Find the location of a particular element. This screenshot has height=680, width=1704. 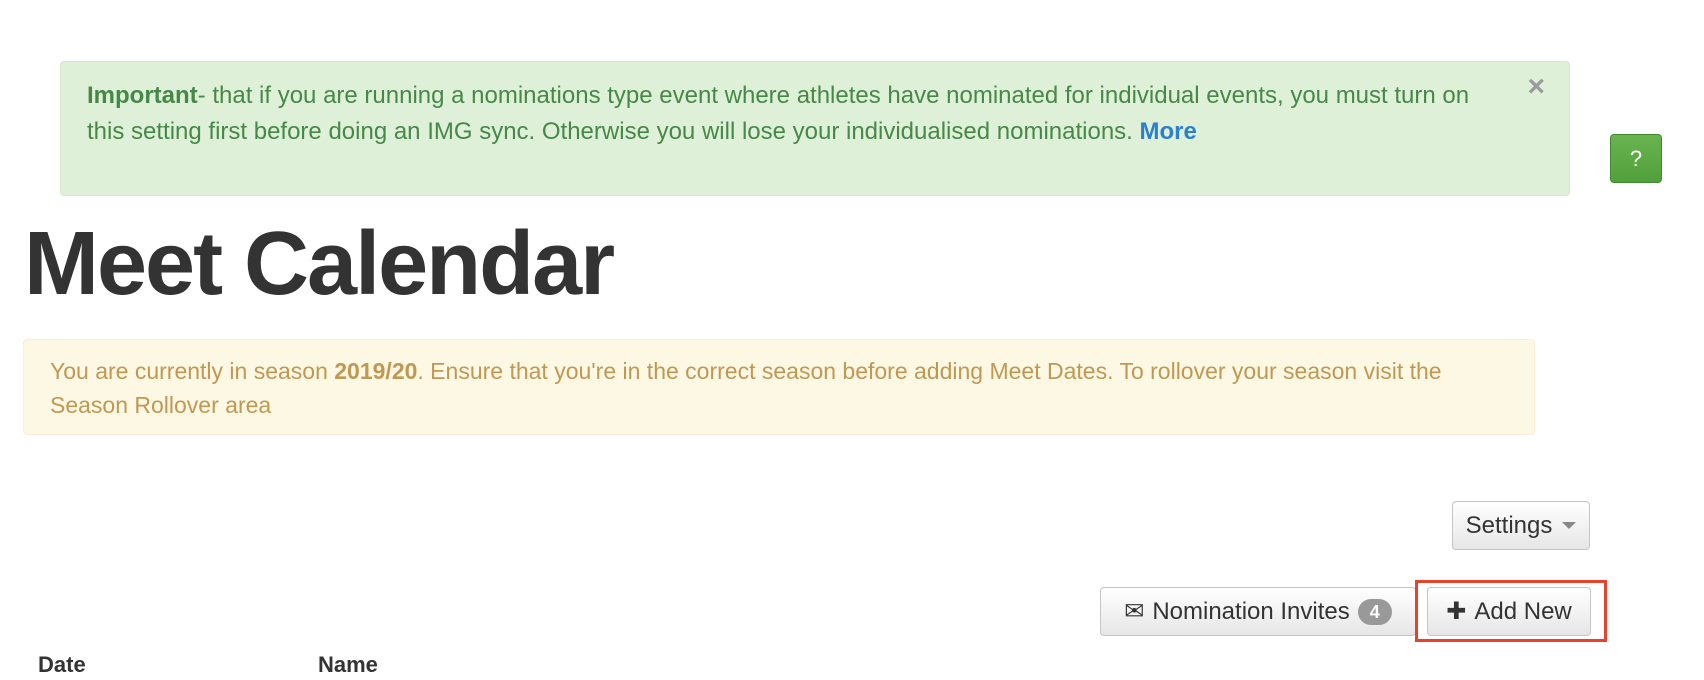

nomination-invites-label: Nomination Invites is located at coordinates (1251, 611).